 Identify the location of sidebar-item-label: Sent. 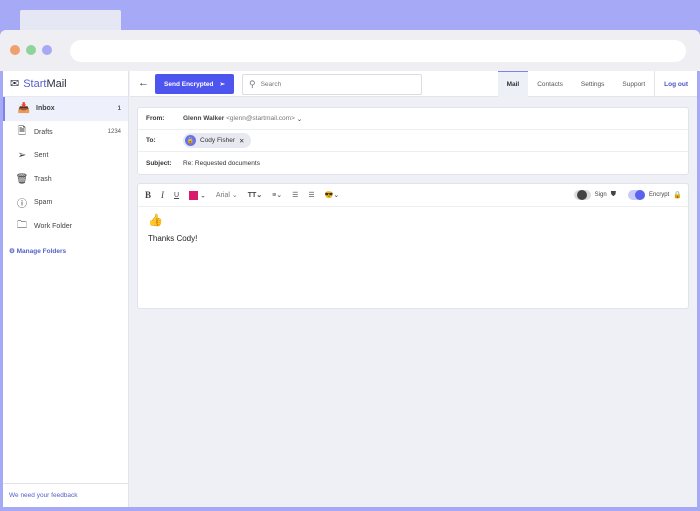
(41, 156).